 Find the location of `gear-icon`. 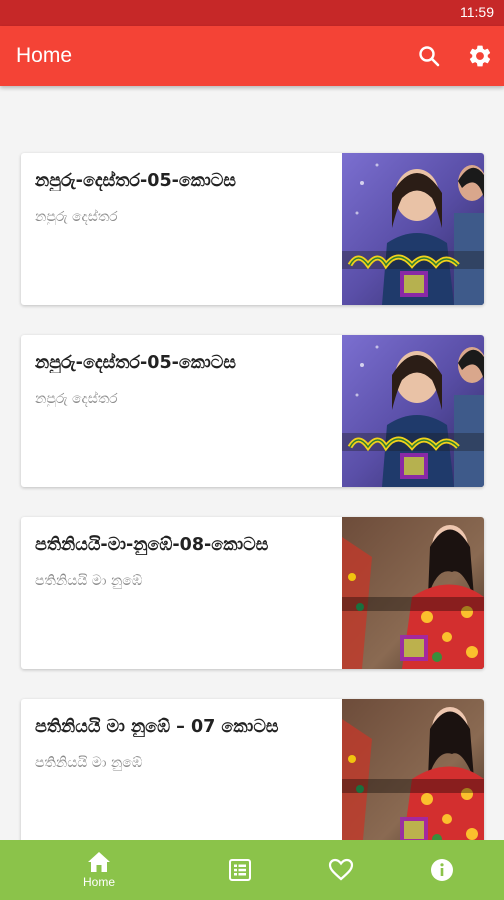

gear-icon is located at coordinates (480, 56).